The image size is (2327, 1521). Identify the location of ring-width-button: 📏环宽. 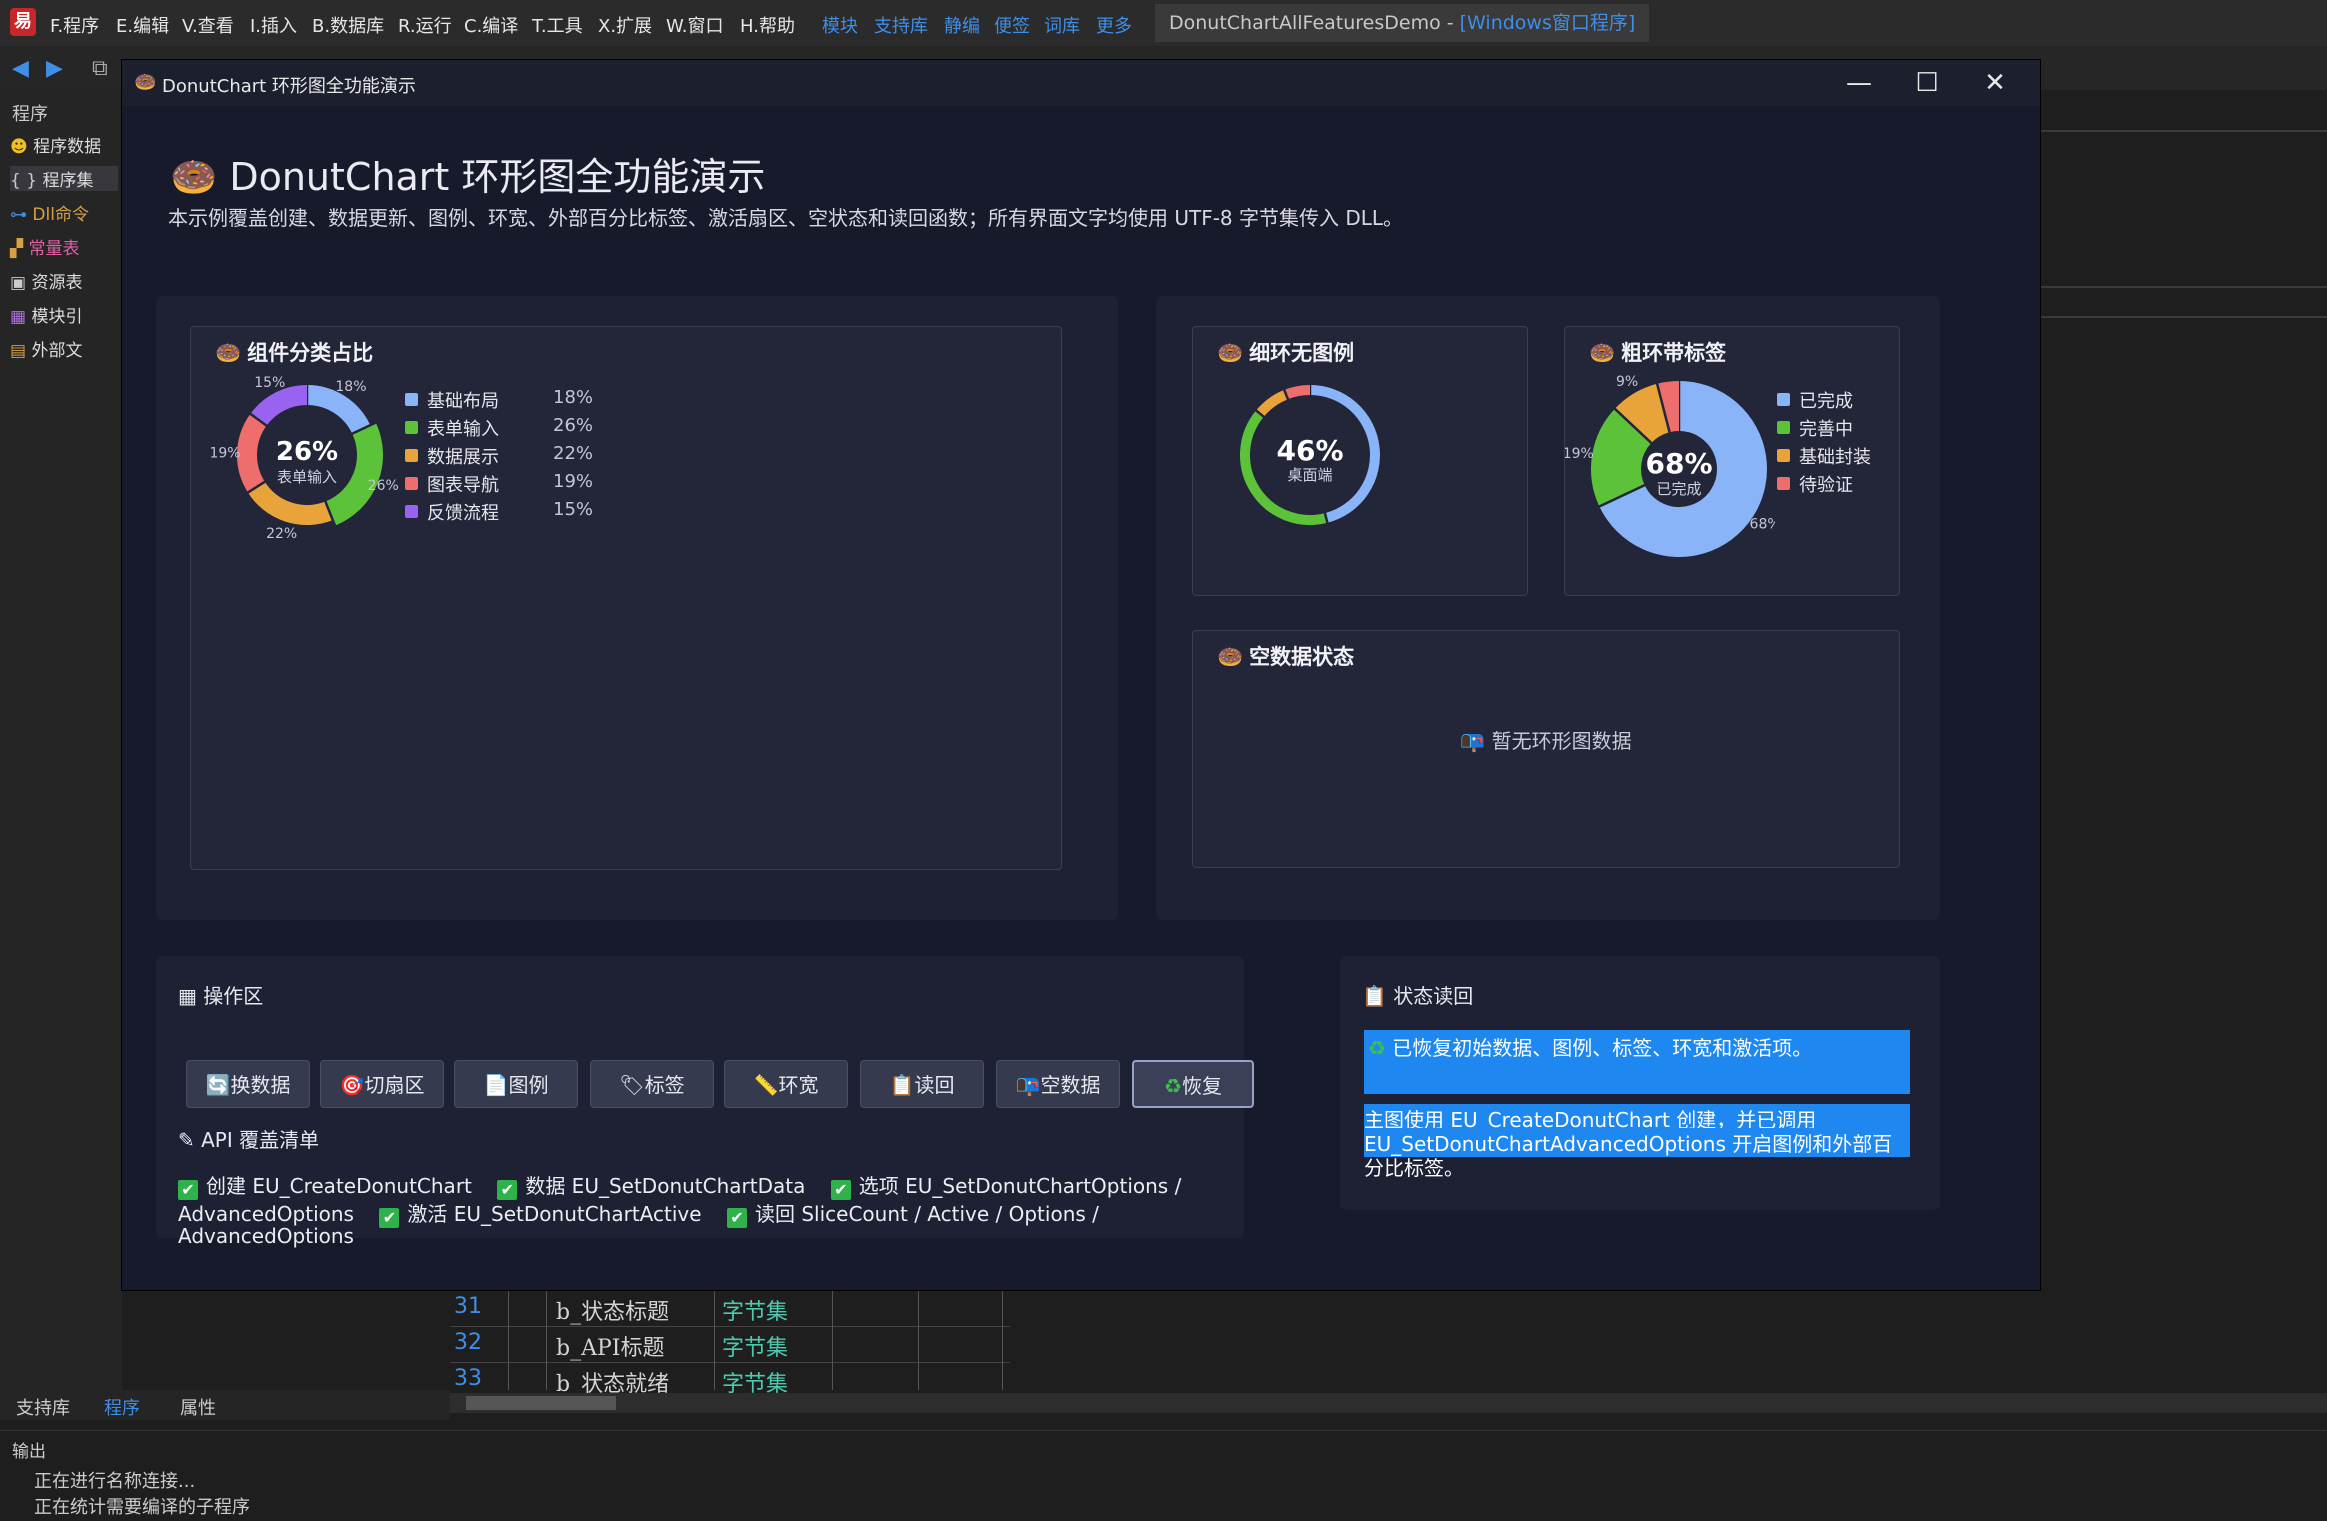
(786, 1084).